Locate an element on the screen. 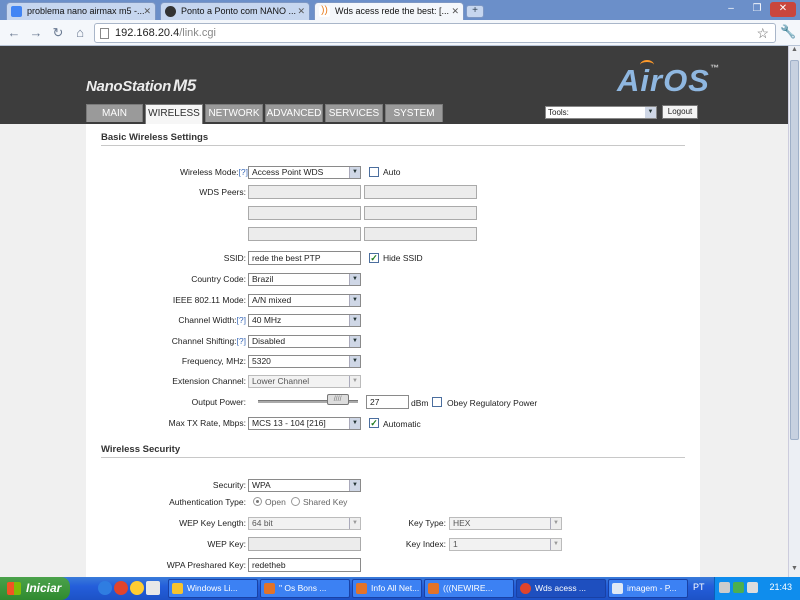  back-icon: ← is located at coordinates (14, 33).